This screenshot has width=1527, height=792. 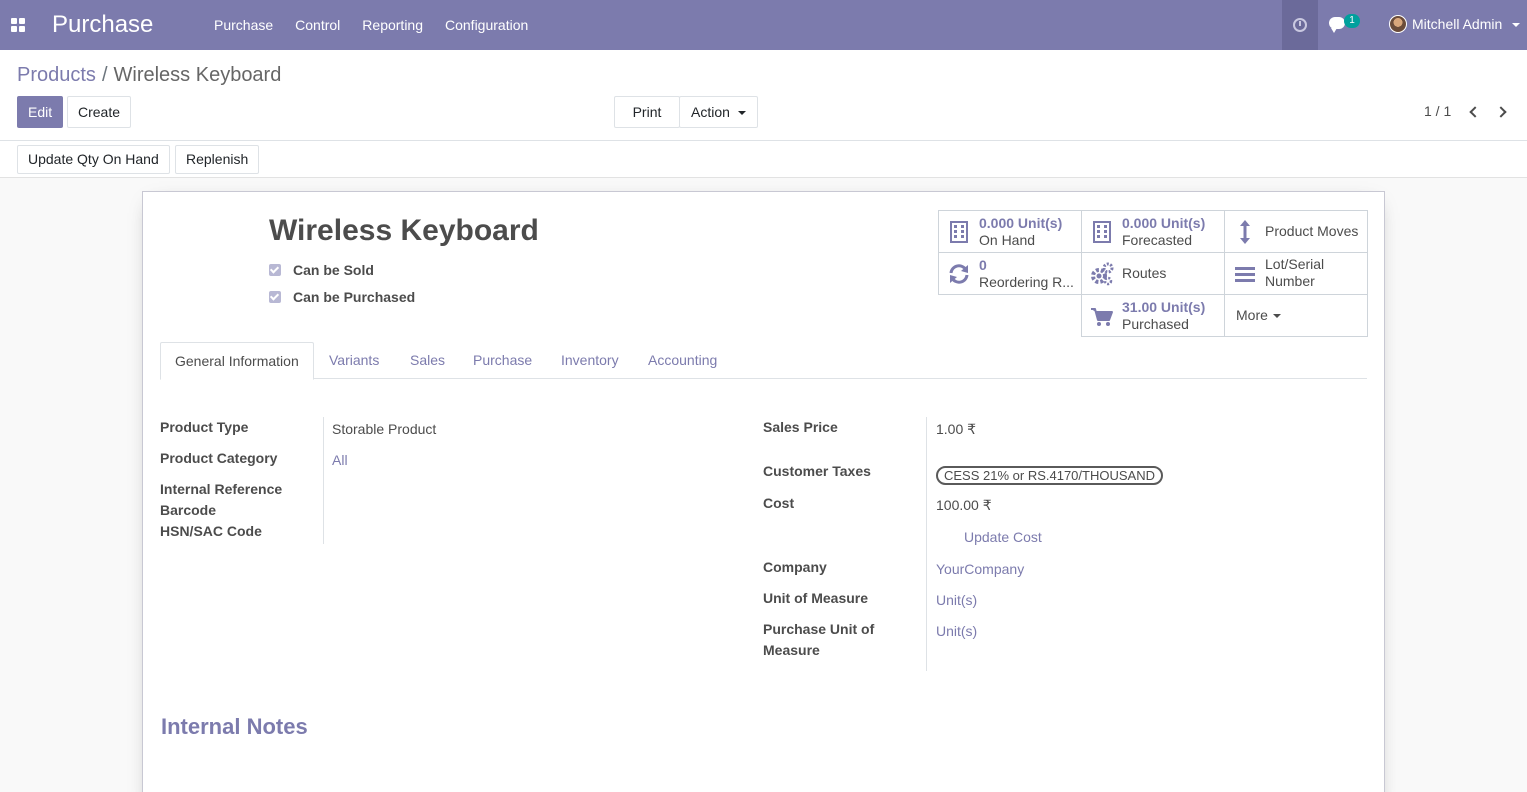 I want to click on purchase-uom-value: Unit(s), so click(x=956, y=631).